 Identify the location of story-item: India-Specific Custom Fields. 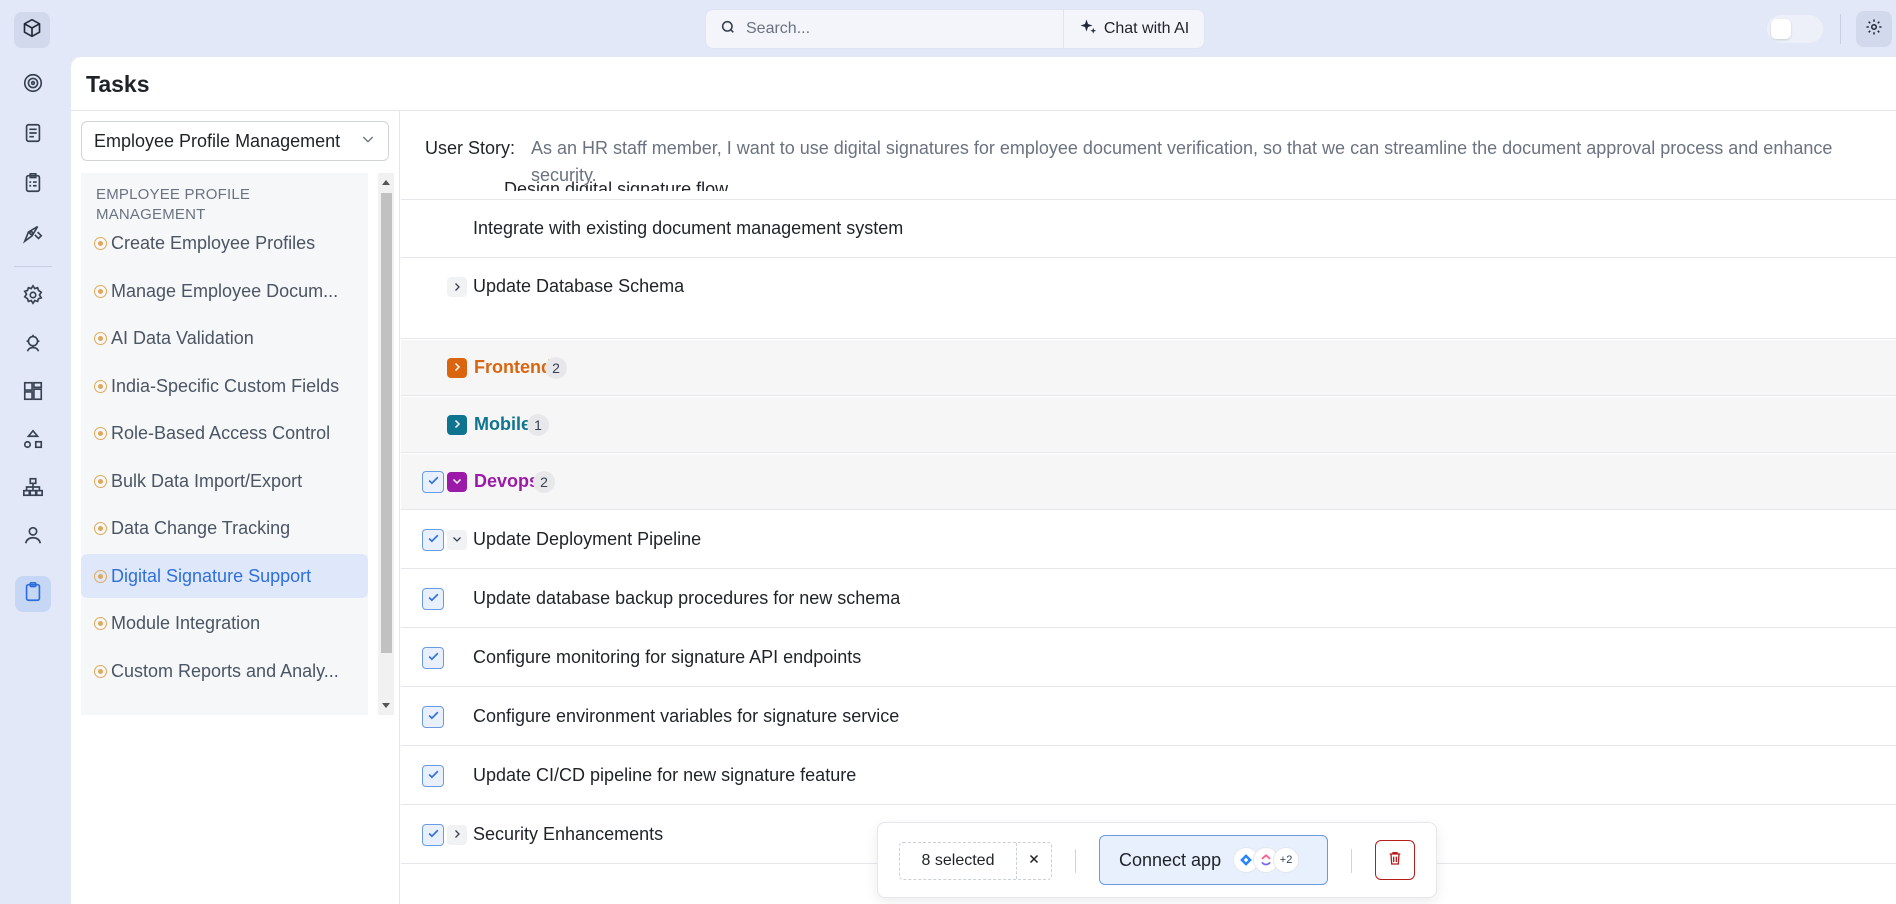
(224, 386).